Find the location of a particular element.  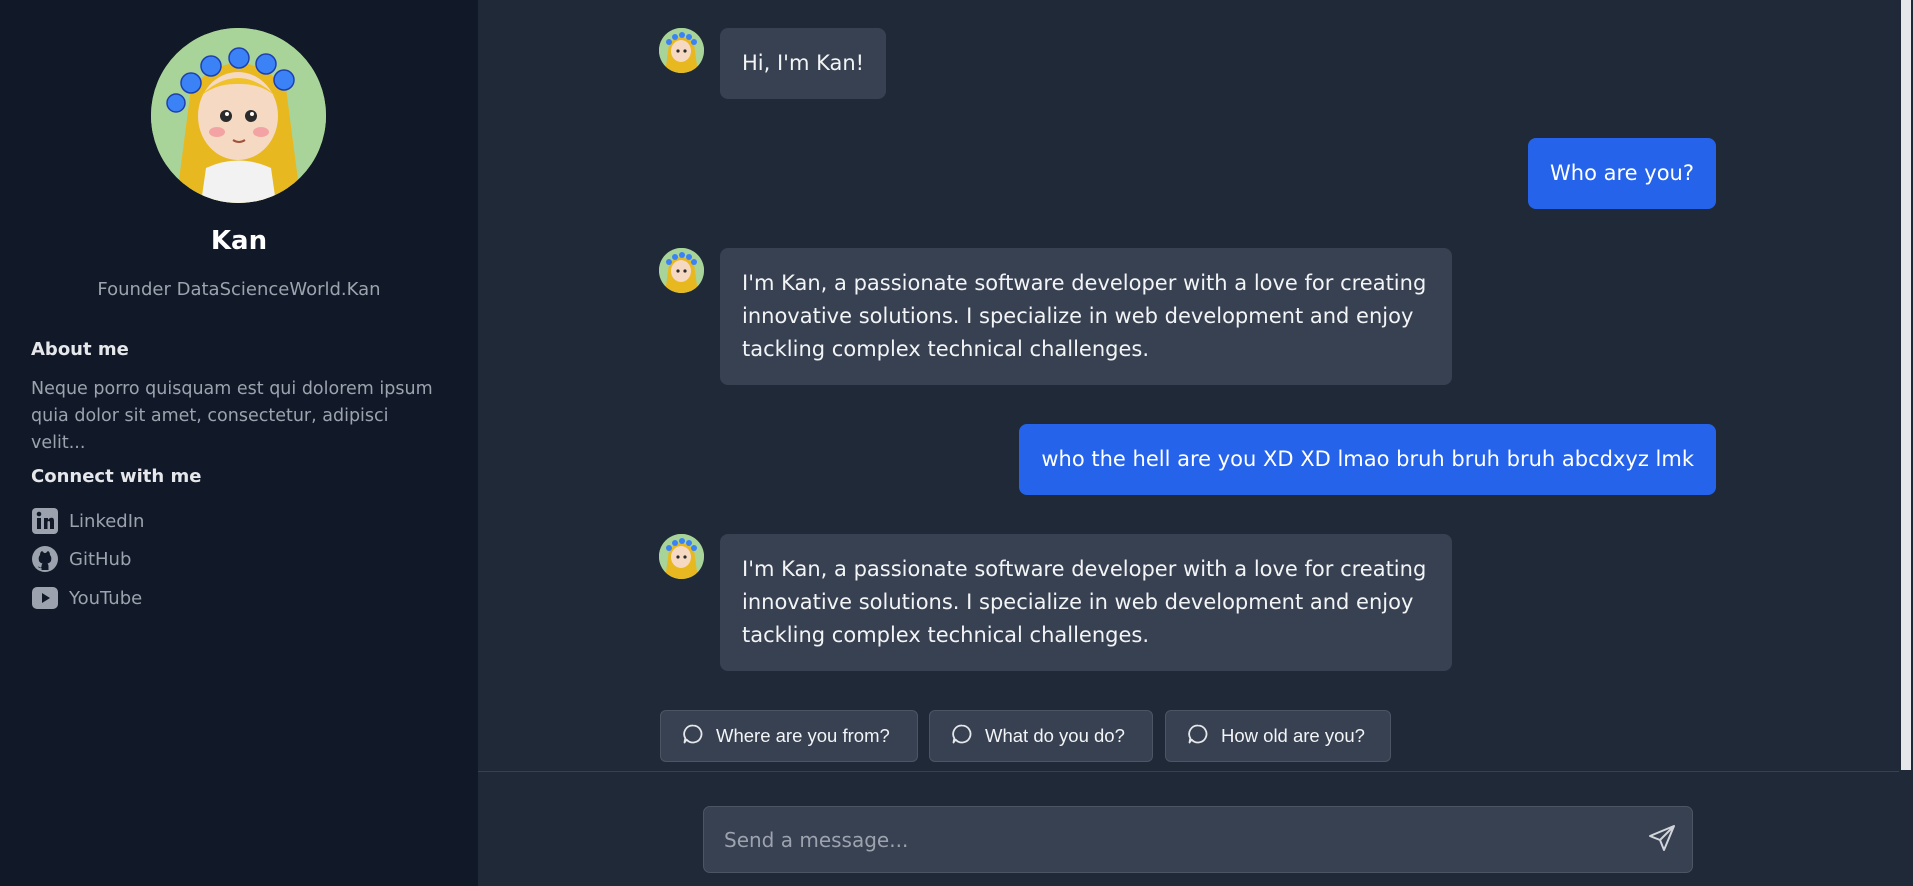

github-link: GitHub is located at coordinates (81, 559).